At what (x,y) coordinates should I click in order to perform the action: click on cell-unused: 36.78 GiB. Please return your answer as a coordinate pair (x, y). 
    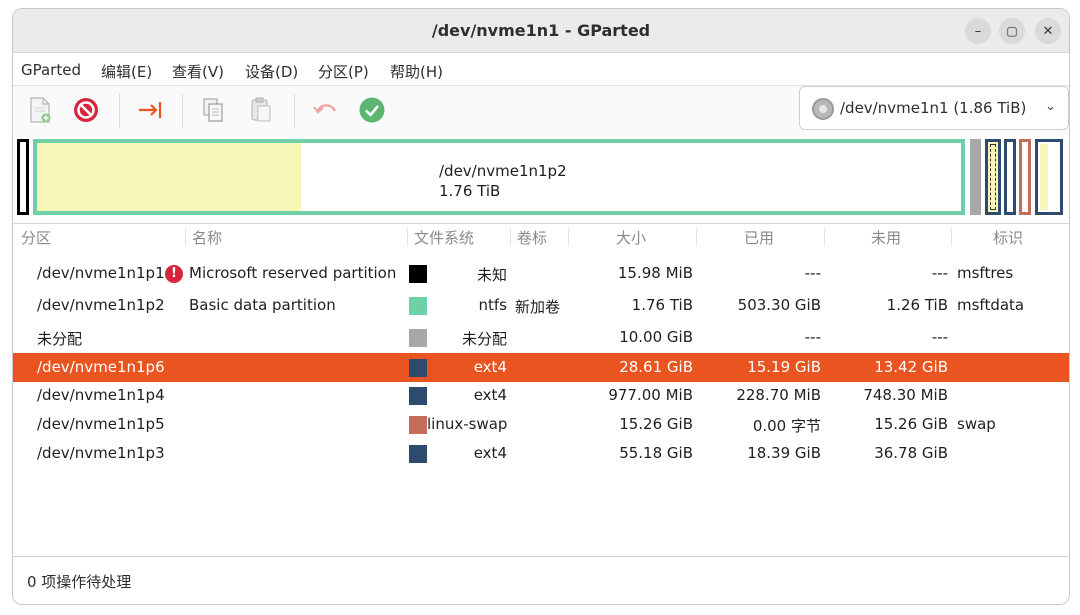
    Looking at the image, I should click on (911, 453).